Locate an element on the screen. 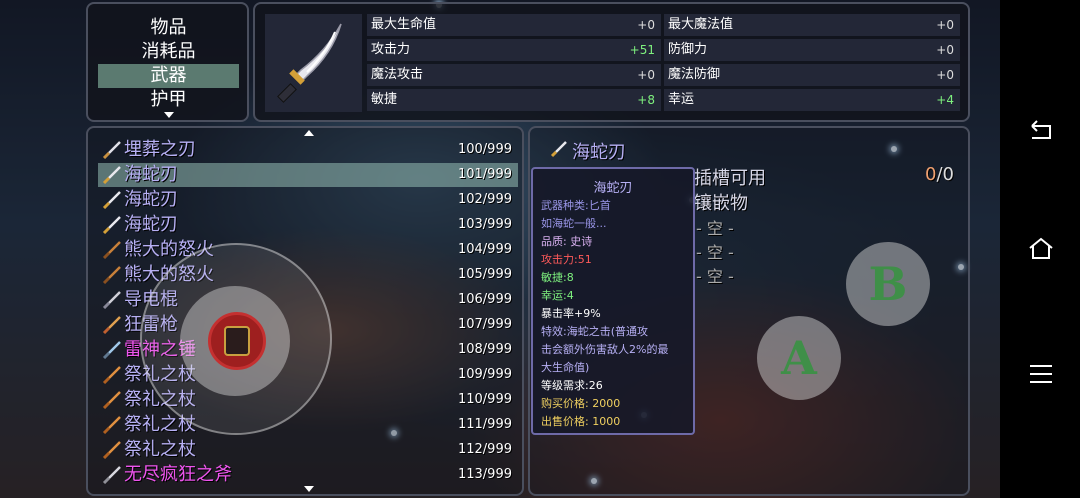 This screenshot has width=1080, height=498. inventory-row: 海蛇刃 101/999 is located at coordinates (308, 175).